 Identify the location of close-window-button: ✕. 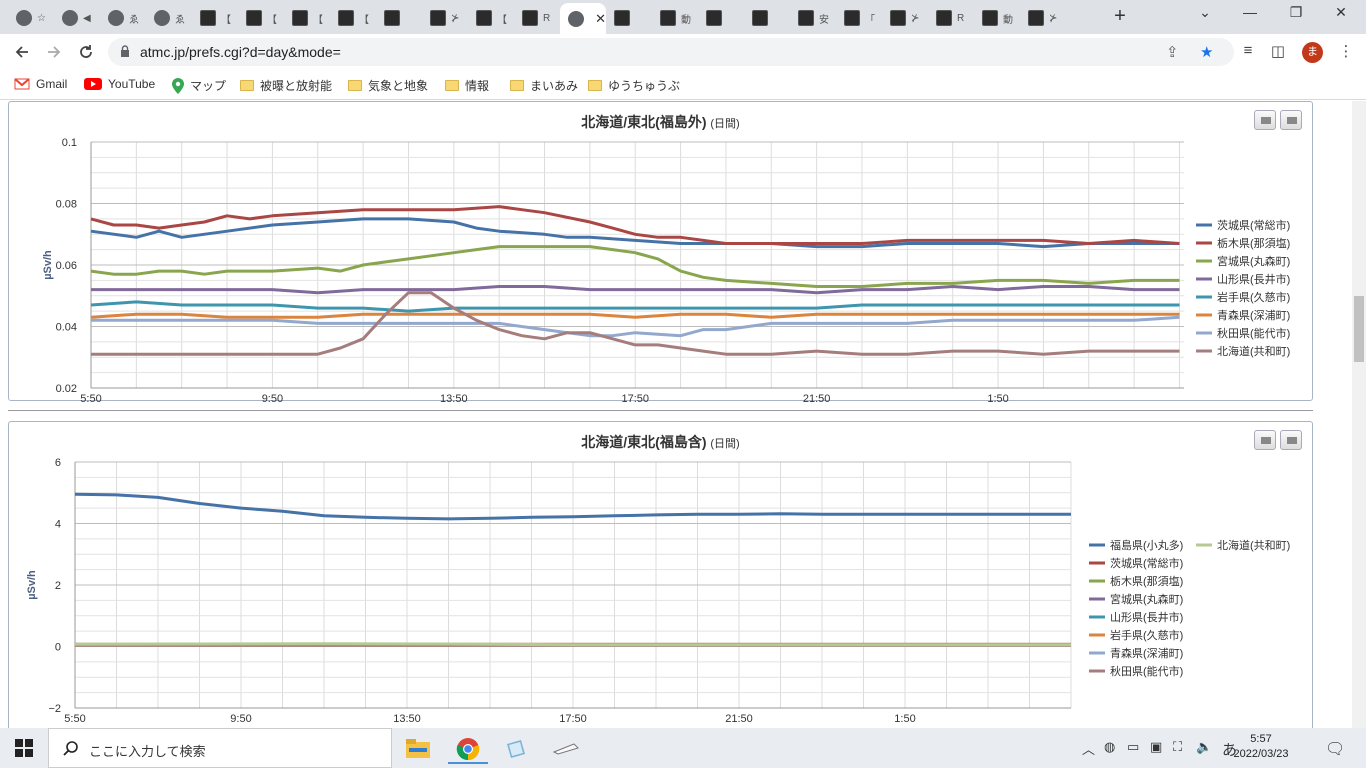
(1341, 14).